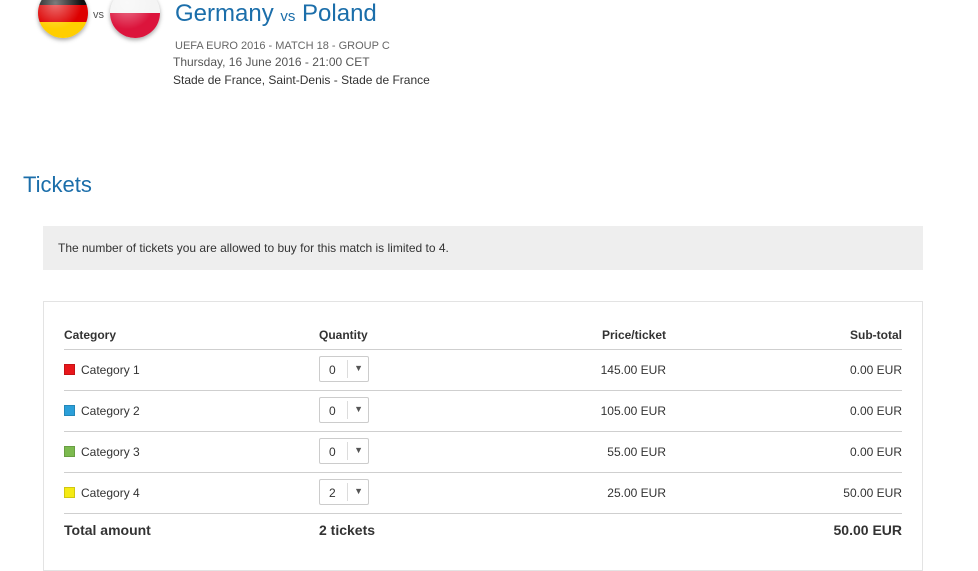  Describe the element at coordinates (276, 14) in the screenshot. I see `match-title: Germany vs Poland` at that location.